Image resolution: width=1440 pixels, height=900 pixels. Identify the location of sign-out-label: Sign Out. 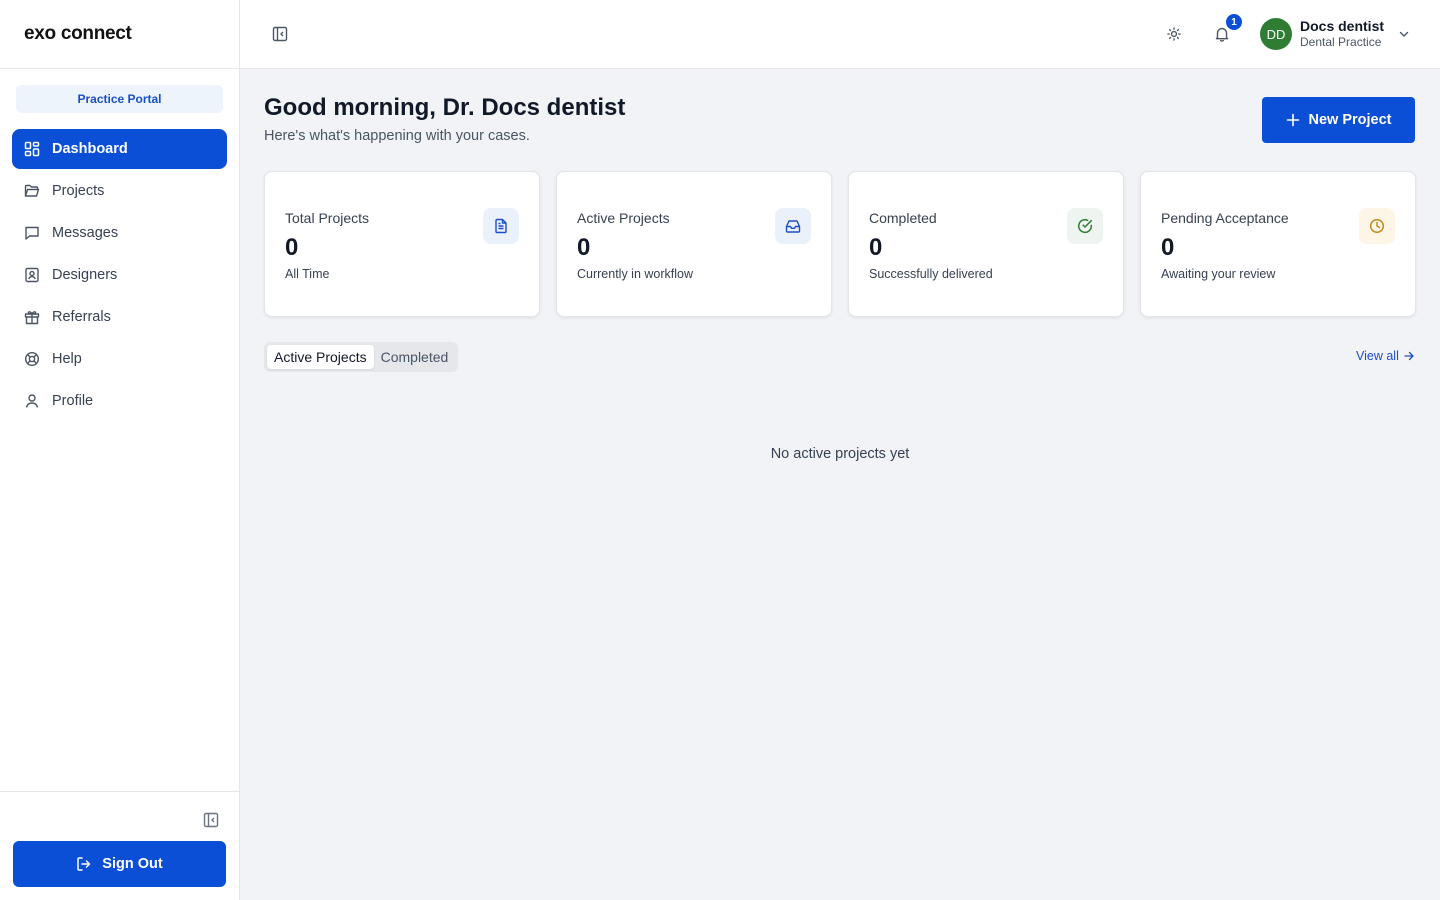
(132, 864).